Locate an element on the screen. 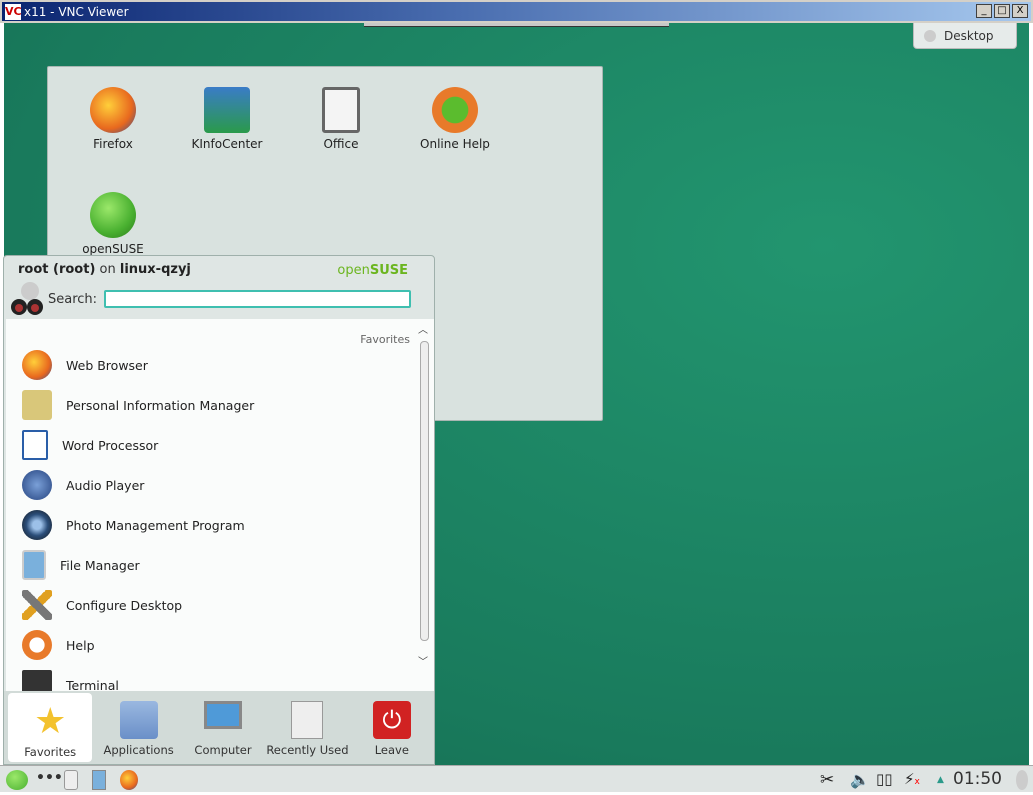 This screenshot has width=1033, height=795. kontact-icon is located at coordinates (37, 405).